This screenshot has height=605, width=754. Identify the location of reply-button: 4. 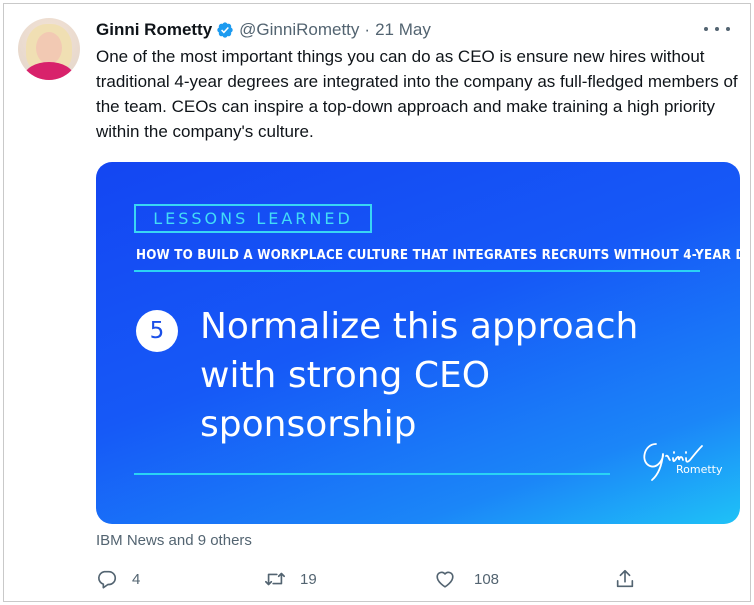
(118, 579).